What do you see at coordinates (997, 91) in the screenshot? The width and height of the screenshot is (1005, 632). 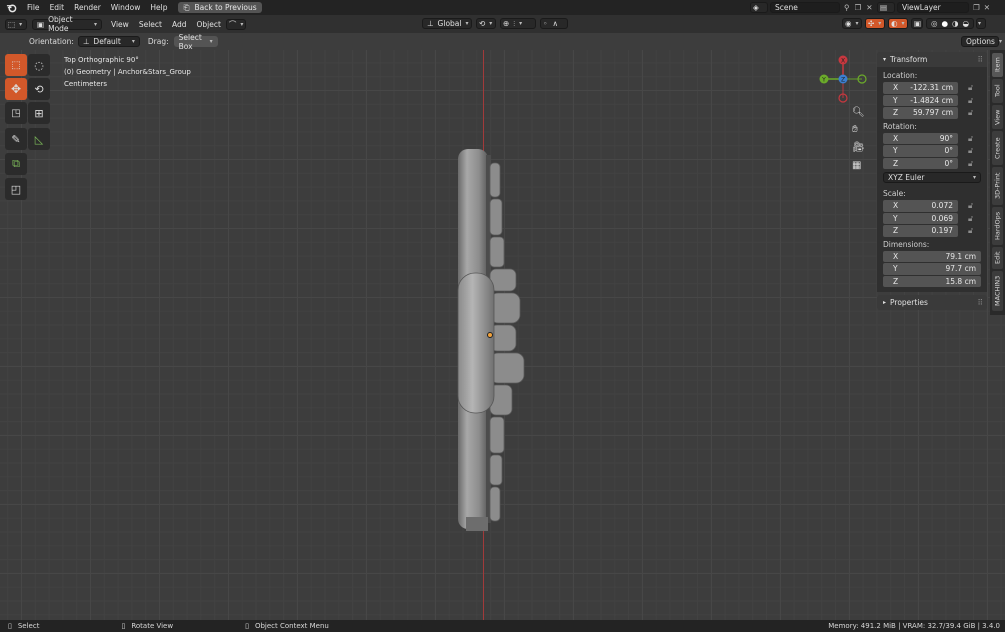 I see `tab-tool: Tool` at bounding box center [997, 91].